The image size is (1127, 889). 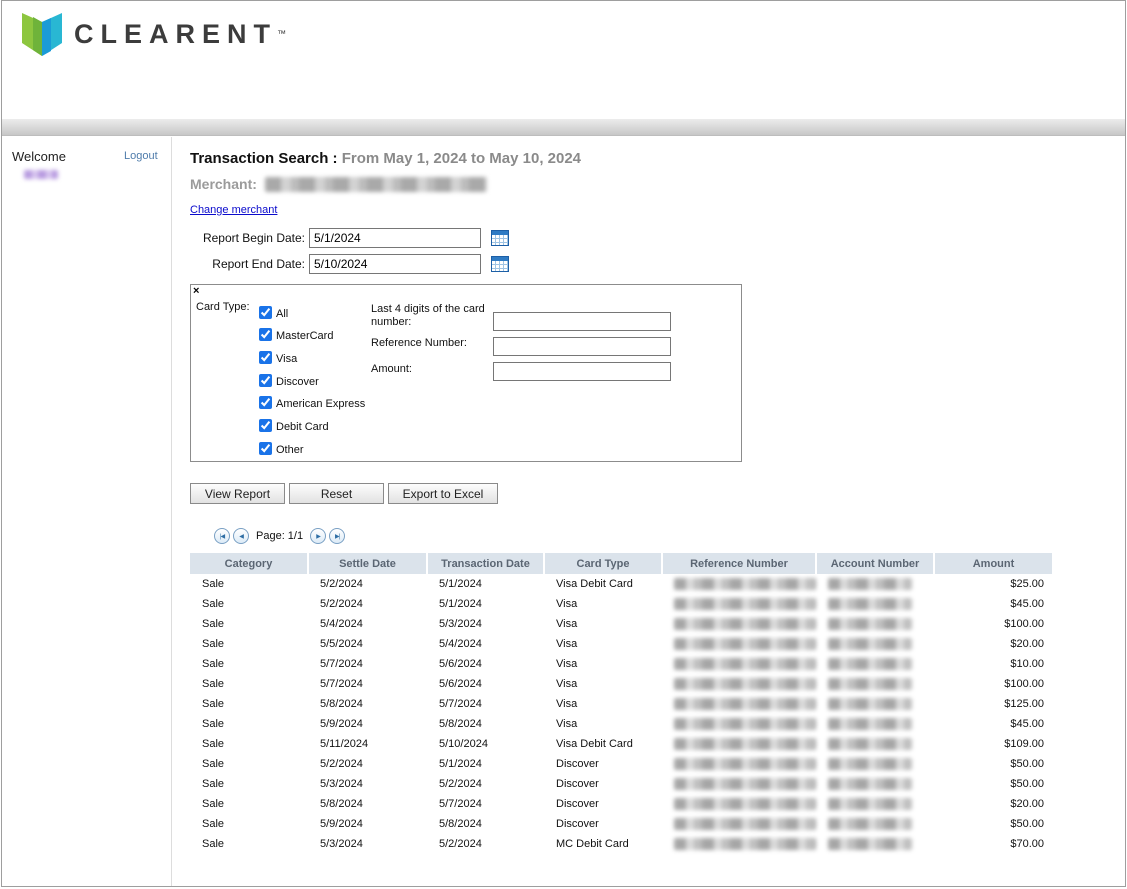 I want to click on trademark-symbol: ™, so click(x=281, y=33).